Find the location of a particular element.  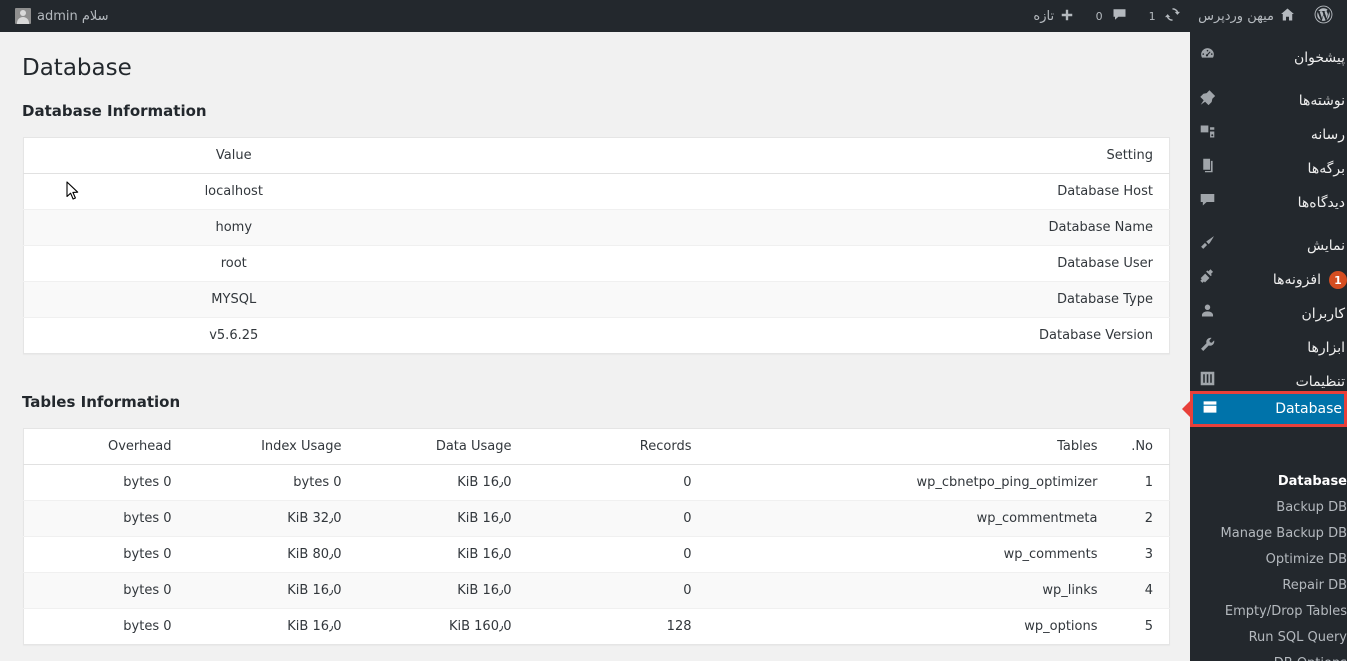

table-header-row: Value Setting is located at coordinates (596, 155).